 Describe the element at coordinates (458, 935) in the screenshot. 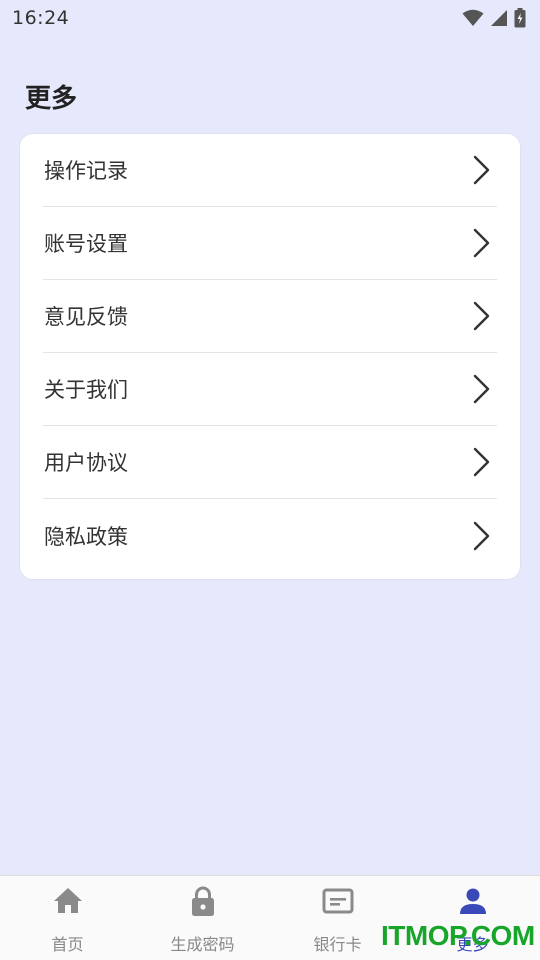

I see `watermark-logo: ITMOP.COM` at that location.